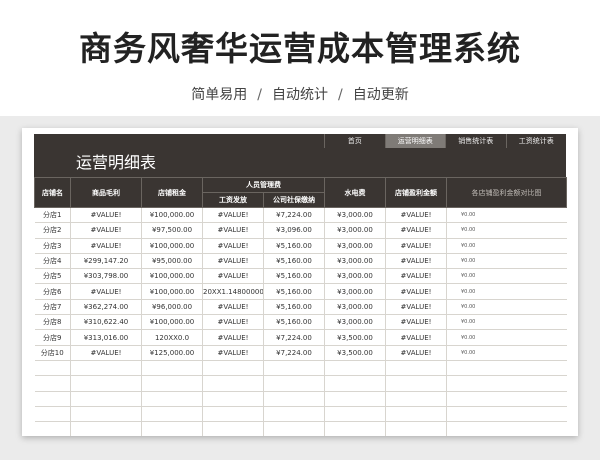  Describe the element at coordinates (475, 141) in the screenshot. I see `nav-tab-sales: 销售统计表` at that location.